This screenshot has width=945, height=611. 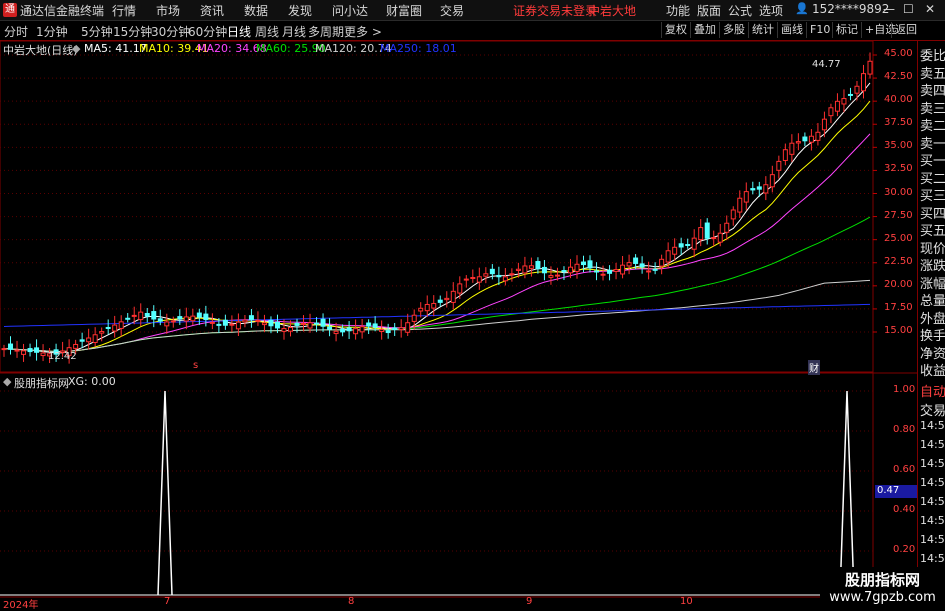 What do you see at coordinates (762, 30) in the screenshot?
I see `tool-tongji: 统计` at bounding box center [762, 30].